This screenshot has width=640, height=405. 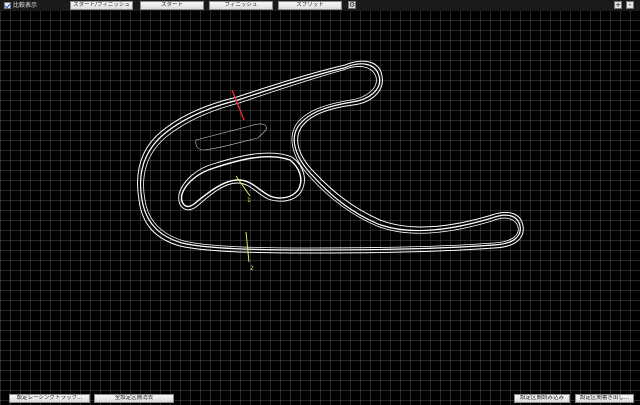 I want to click on split-marker-2-label: 2, so click(x=252, y=268).